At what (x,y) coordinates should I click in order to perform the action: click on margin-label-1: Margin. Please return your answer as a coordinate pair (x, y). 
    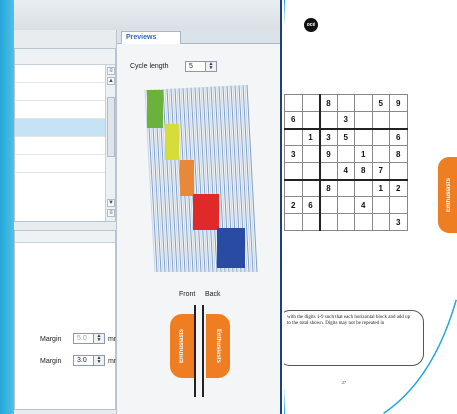
    Looking at the image, I should click on (51, 339).